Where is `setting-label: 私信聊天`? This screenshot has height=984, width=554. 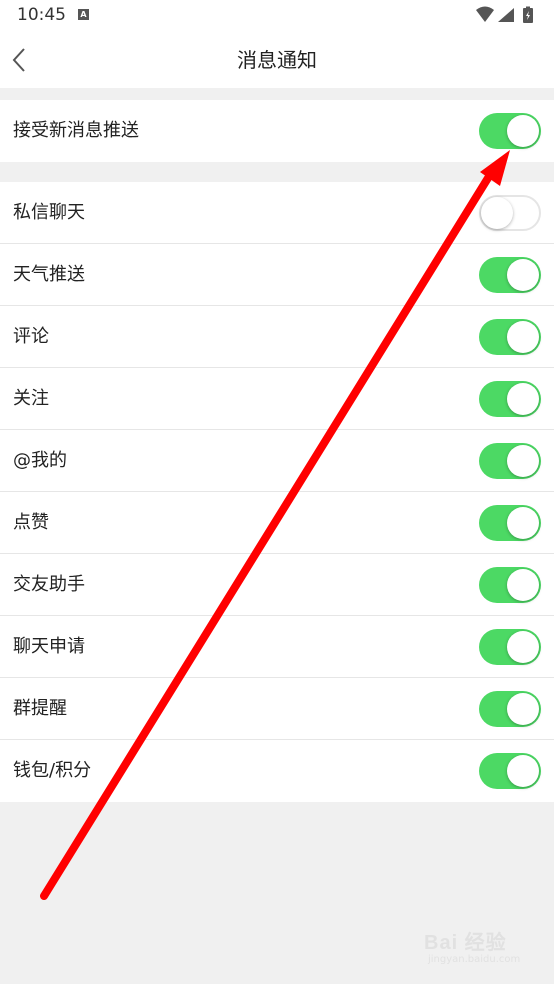
setting-label: 私信聊天 is located at coordinates (49, 212).